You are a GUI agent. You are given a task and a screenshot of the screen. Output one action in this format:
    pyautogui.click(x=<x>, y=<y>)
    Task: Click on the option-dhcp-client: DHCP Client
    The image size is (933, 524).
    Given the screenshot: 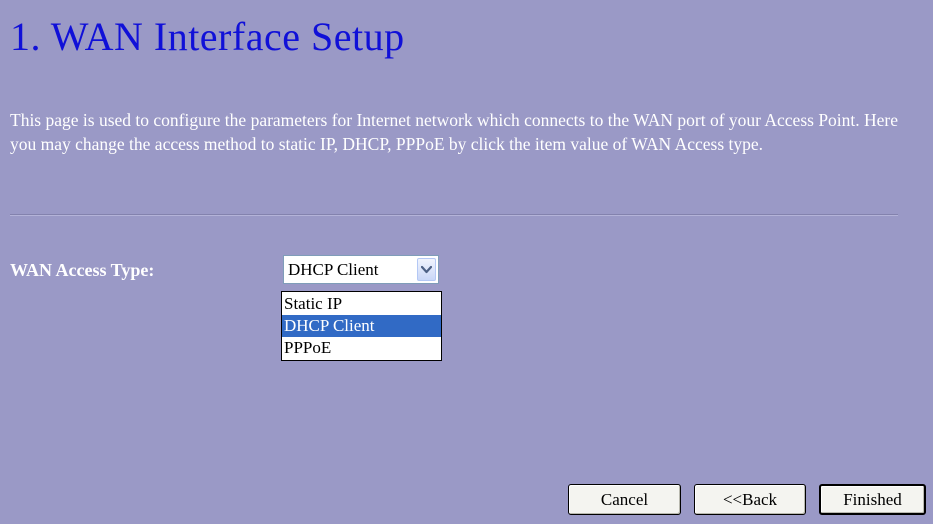 What is the action you would take?
    pyautogui.click(x=361, y=326)
    